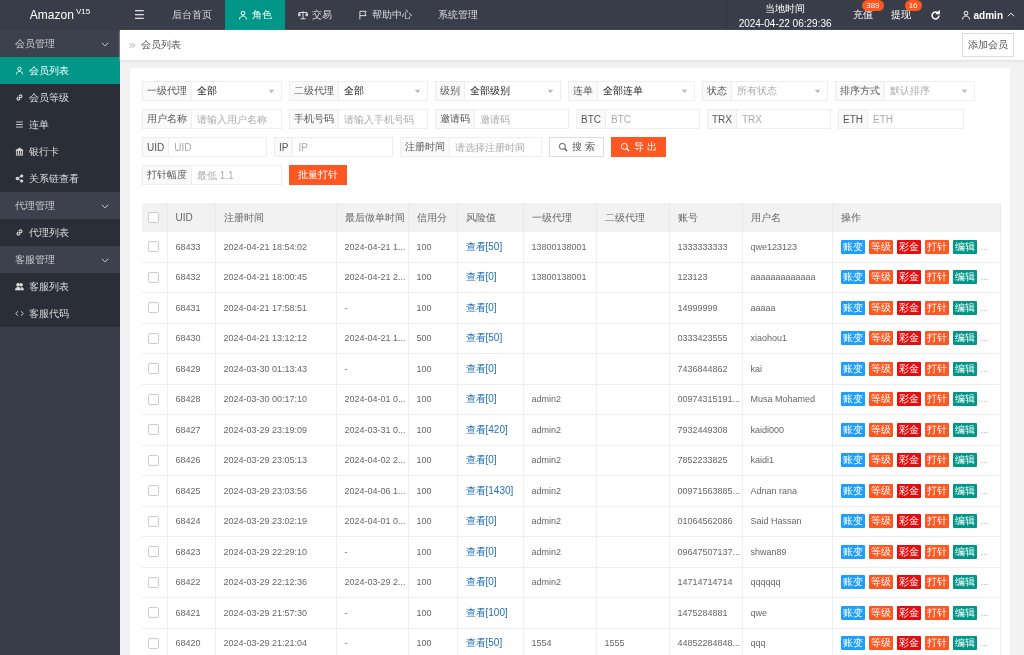 The height and width of the screenshot is (655, 1024). I want to click on input-field: IP, so click(343, 147).